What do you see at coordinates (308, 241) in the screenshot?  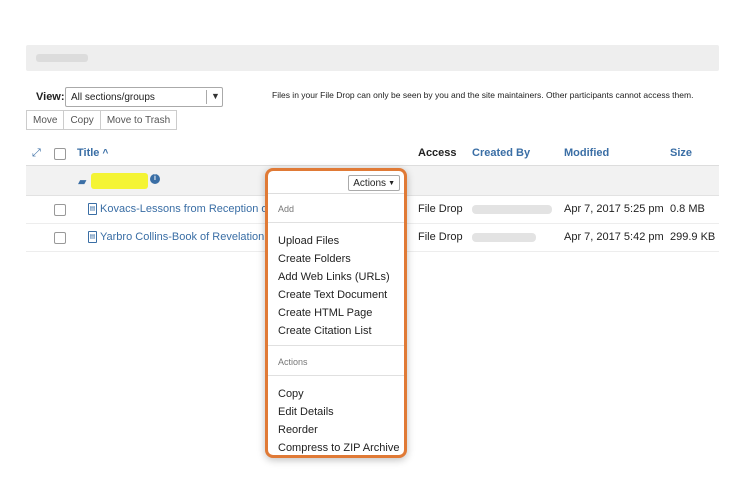 I see `menu-item-upload-files: Upload Files` at bounding box center [308, 241].